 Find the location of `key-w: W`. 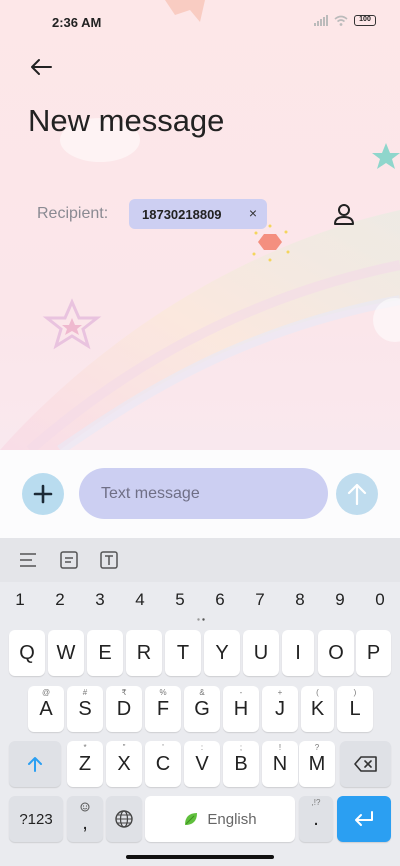

key-w: W is located at coordinates (66, 653).